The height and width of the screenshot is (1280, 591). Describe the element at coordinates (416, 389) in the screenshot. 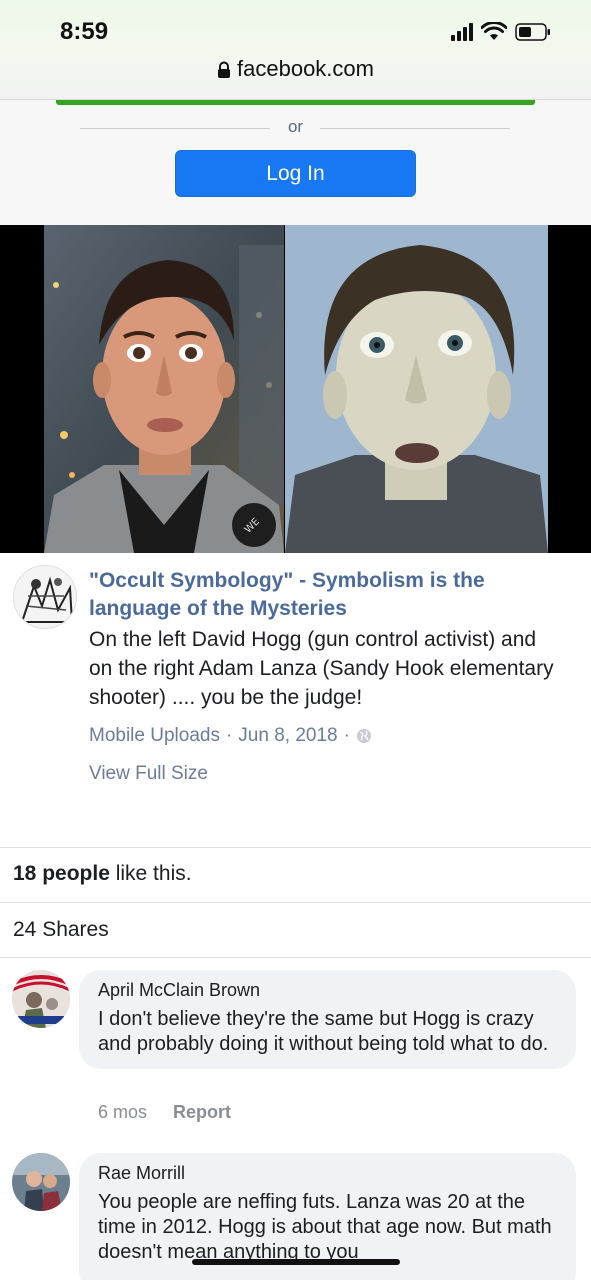

I see `photo-right-portrait` at that location.